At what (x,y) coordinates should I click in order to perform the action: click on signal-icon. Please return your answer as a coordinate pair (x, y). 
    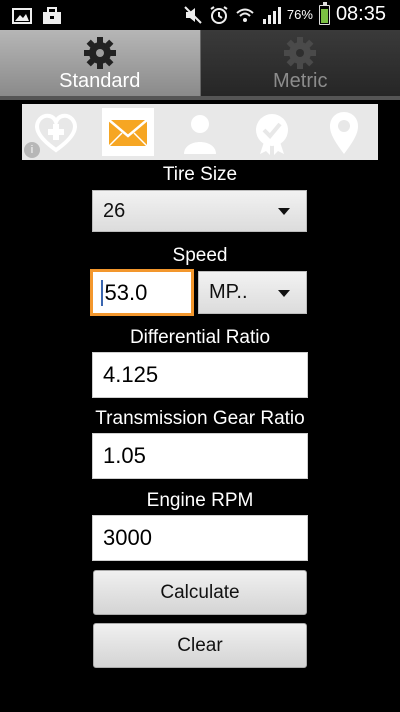
    Looking at the image, I should click on (271, 15).